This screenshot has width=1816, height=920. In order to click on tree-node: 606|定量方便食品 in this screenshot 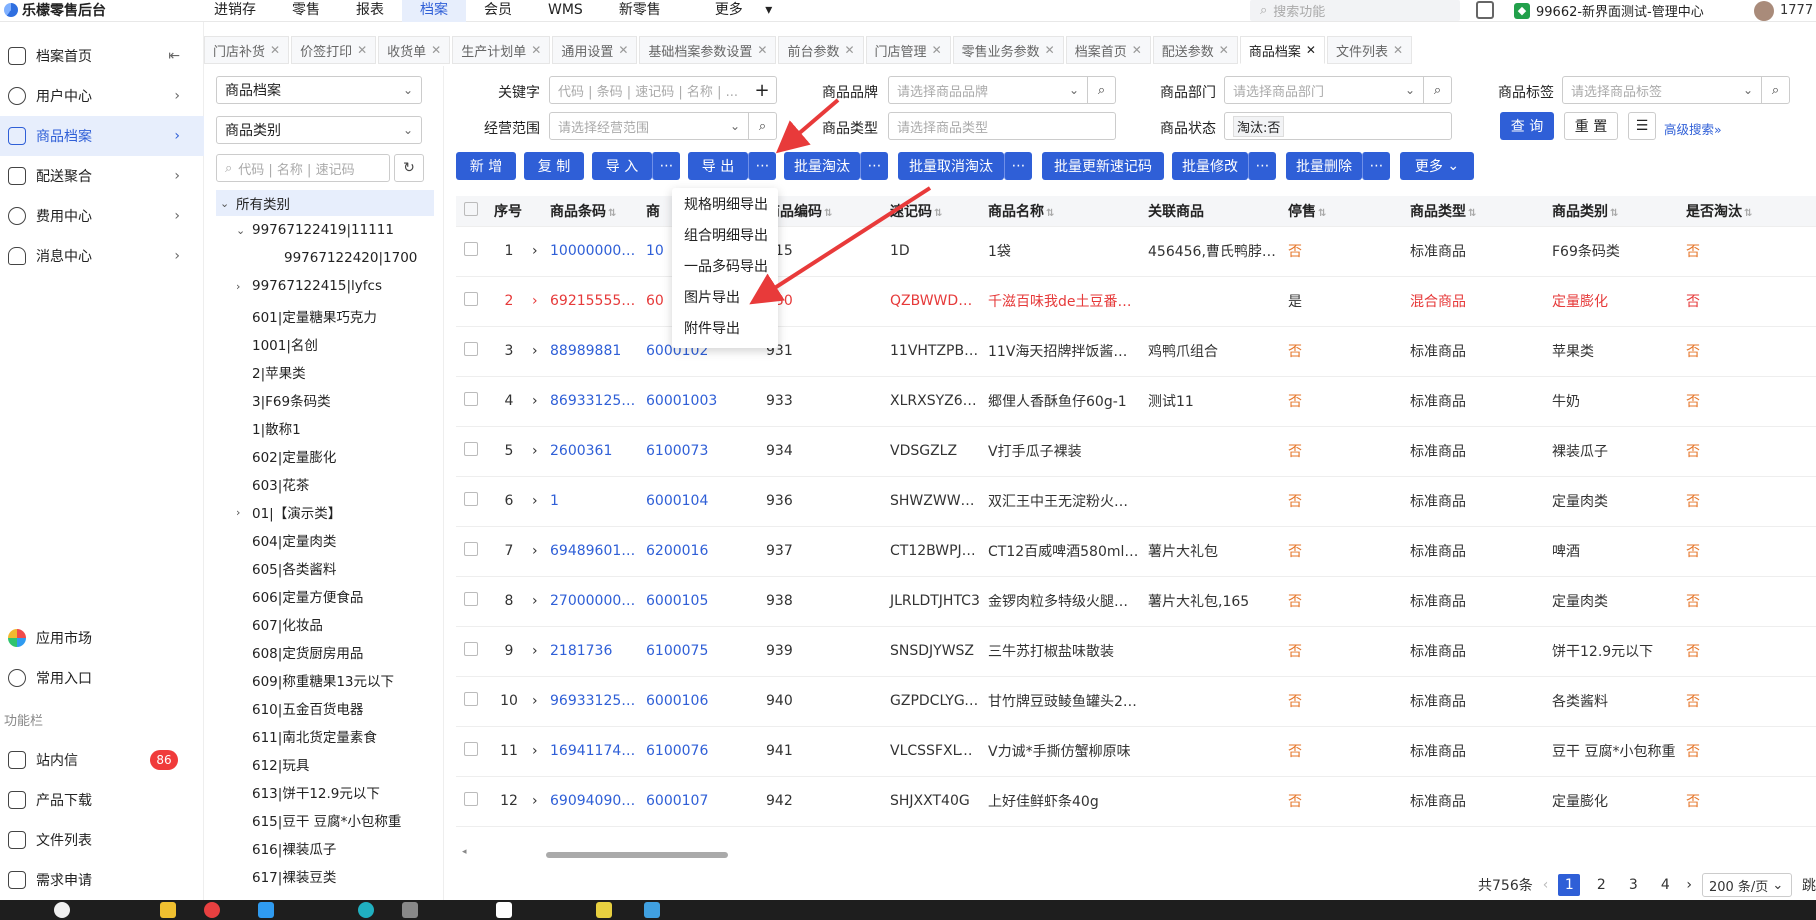, I will do `click(299, 596)`.